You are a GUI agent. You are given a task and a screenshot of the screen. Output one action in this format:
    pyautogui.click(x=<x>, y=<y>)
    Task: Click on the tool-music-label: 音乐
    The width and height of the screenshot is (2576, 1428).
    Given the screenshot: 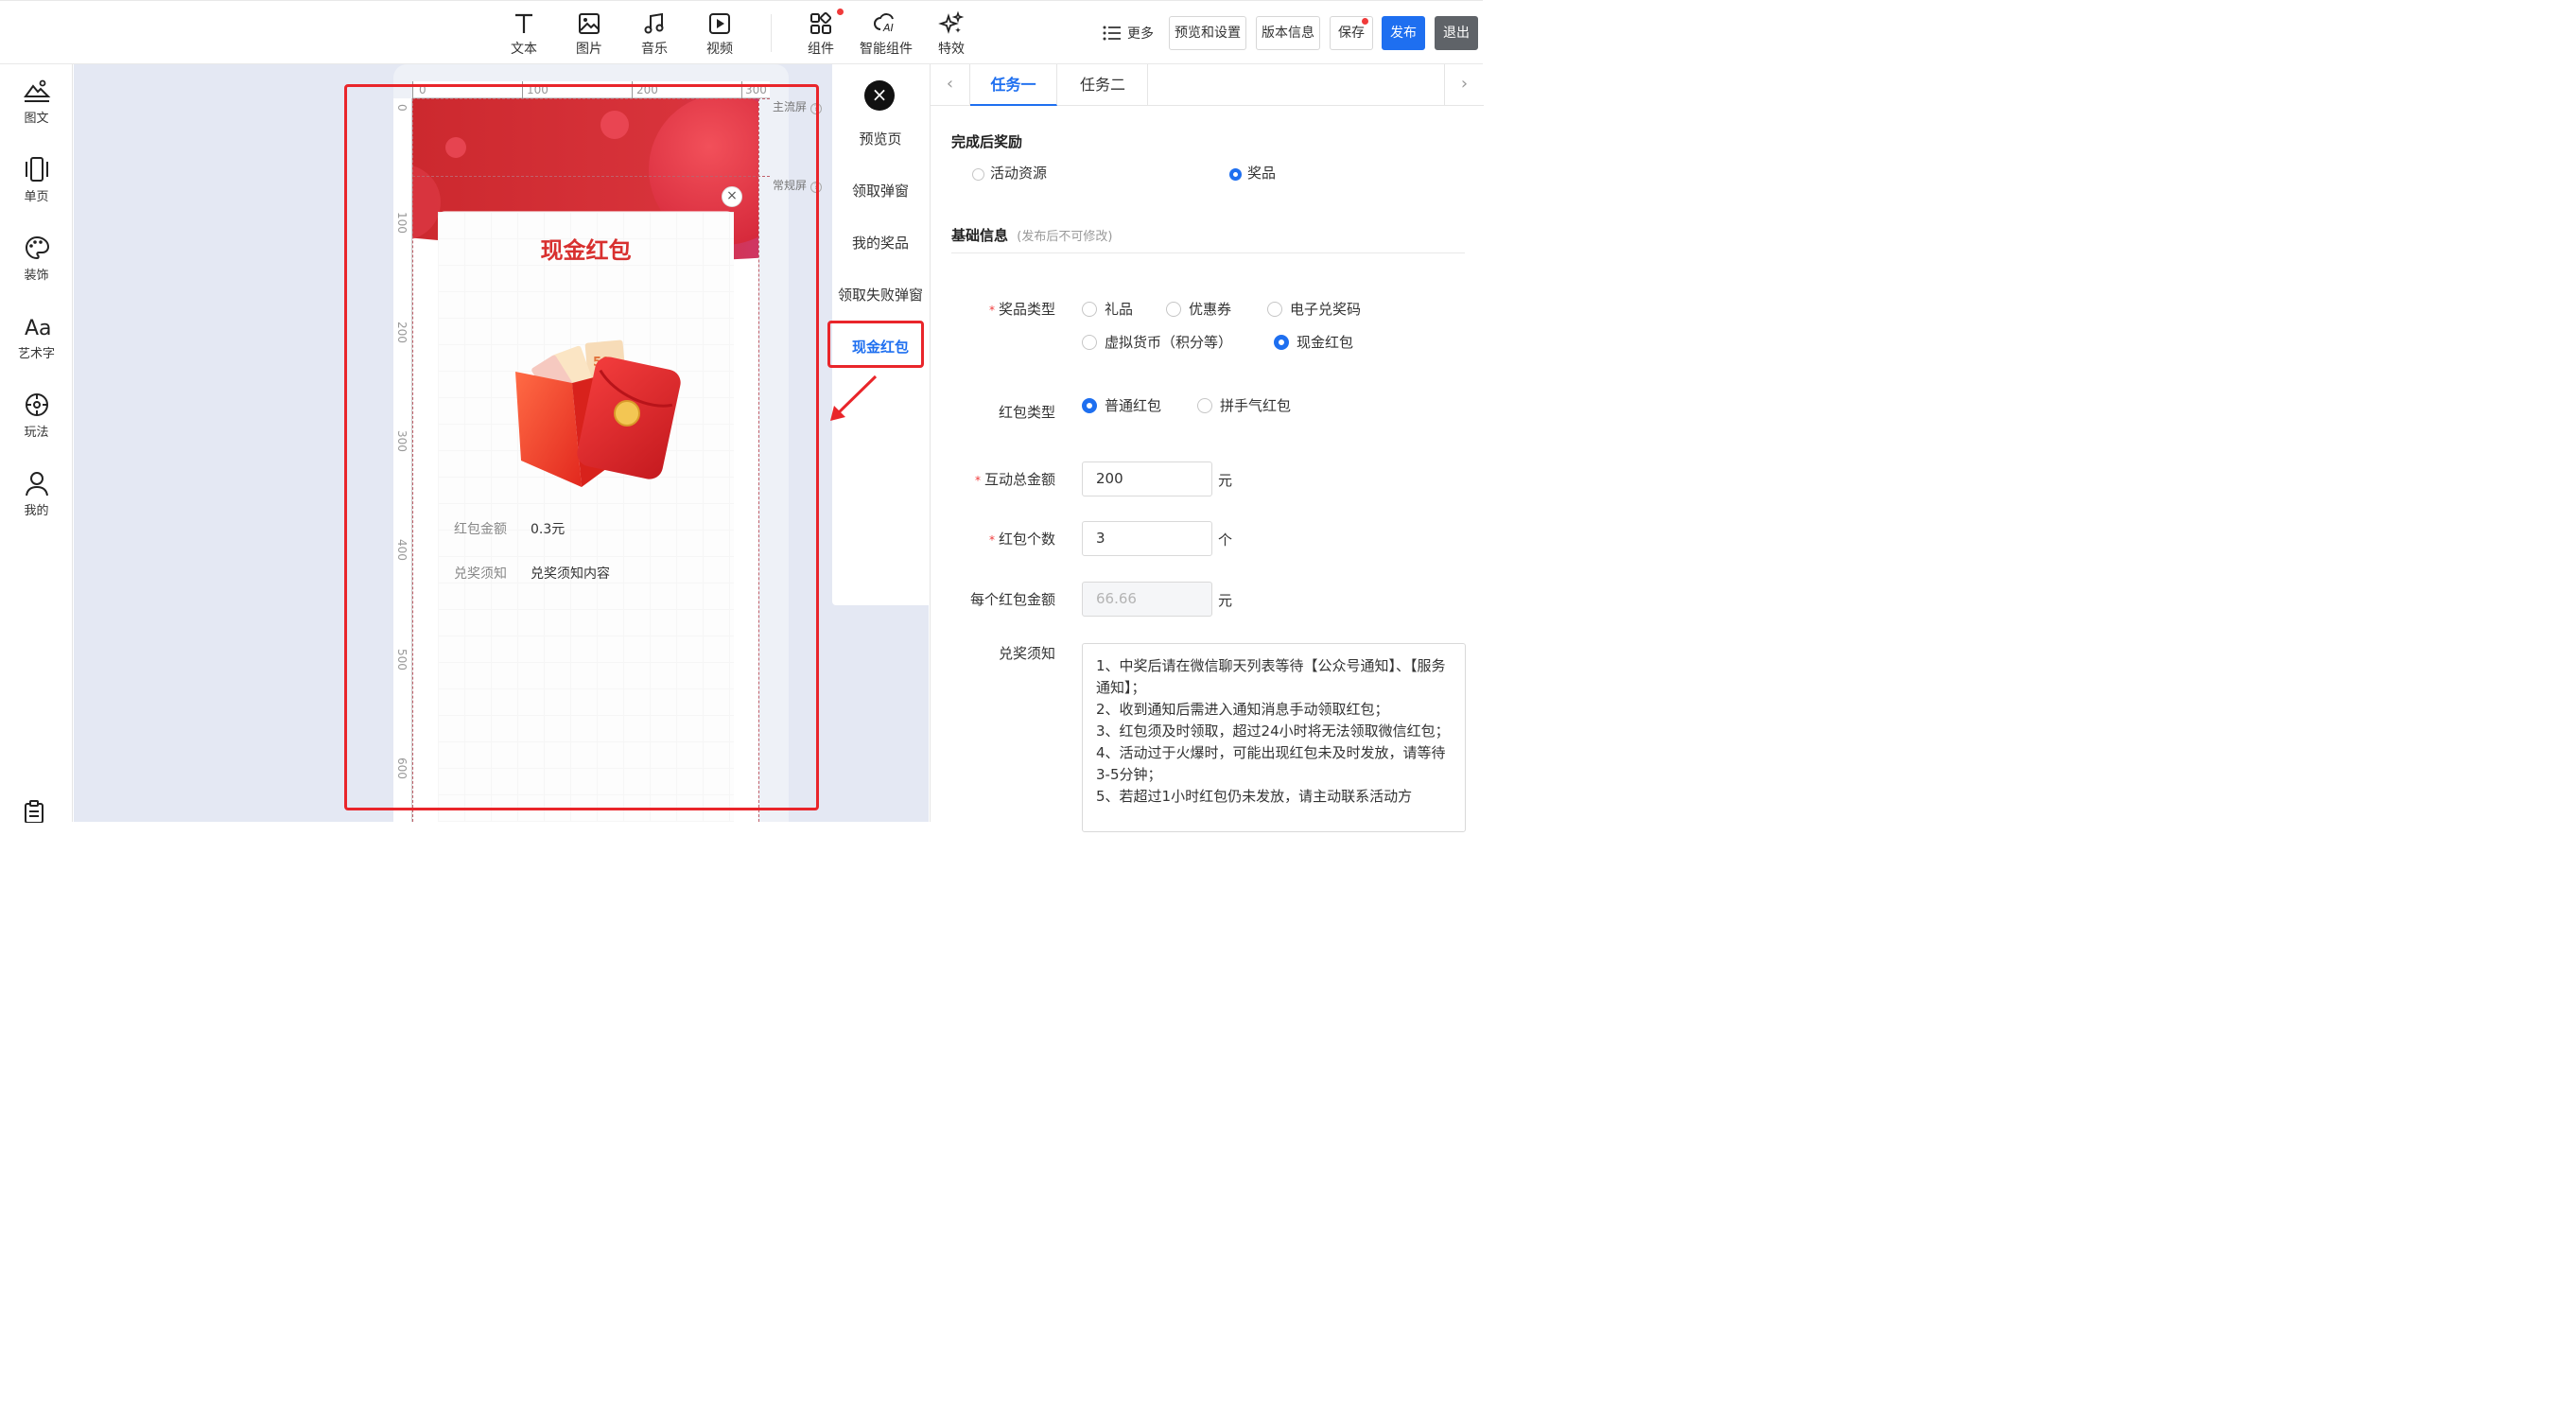 What is the action you would take?
    pyautogui.click(x=654, y=50)
    